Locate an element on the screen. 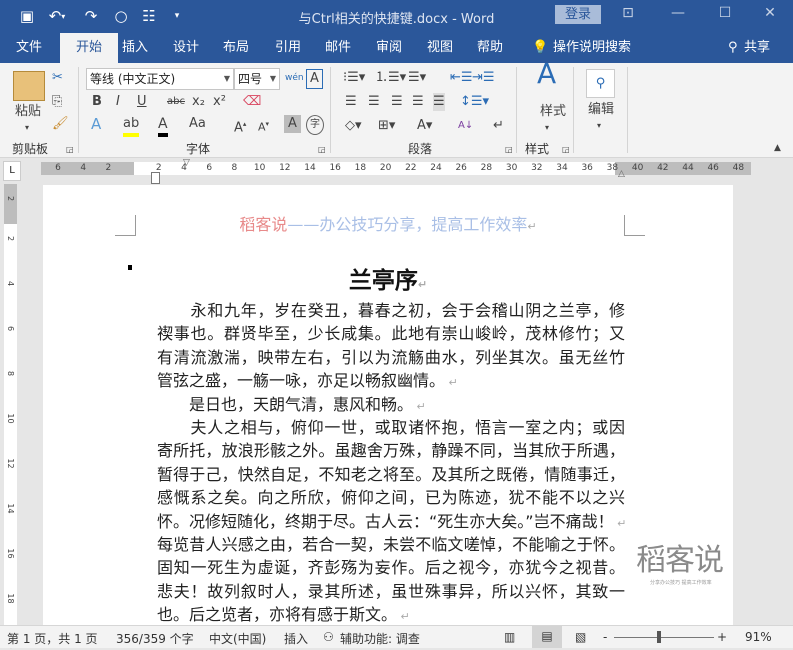 The width and height of the screenshot is (793, 650). justify-button: ☰ is located at coordinates (418, 102).